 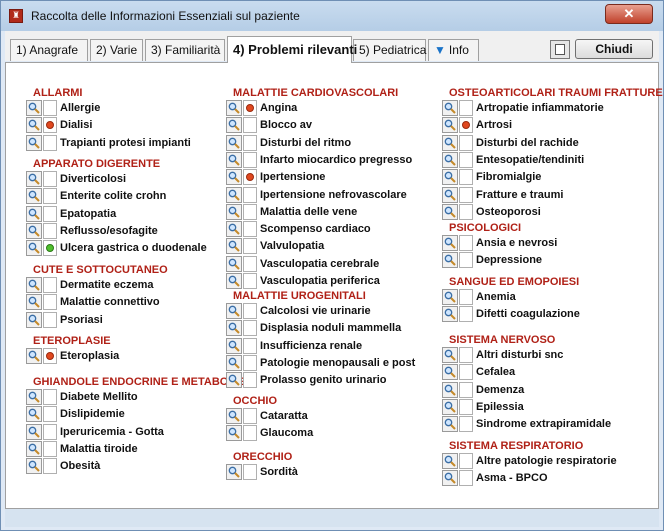 I want to click on tab-anagrafe: 1) Anagrafe, so click(x=49, y=50).